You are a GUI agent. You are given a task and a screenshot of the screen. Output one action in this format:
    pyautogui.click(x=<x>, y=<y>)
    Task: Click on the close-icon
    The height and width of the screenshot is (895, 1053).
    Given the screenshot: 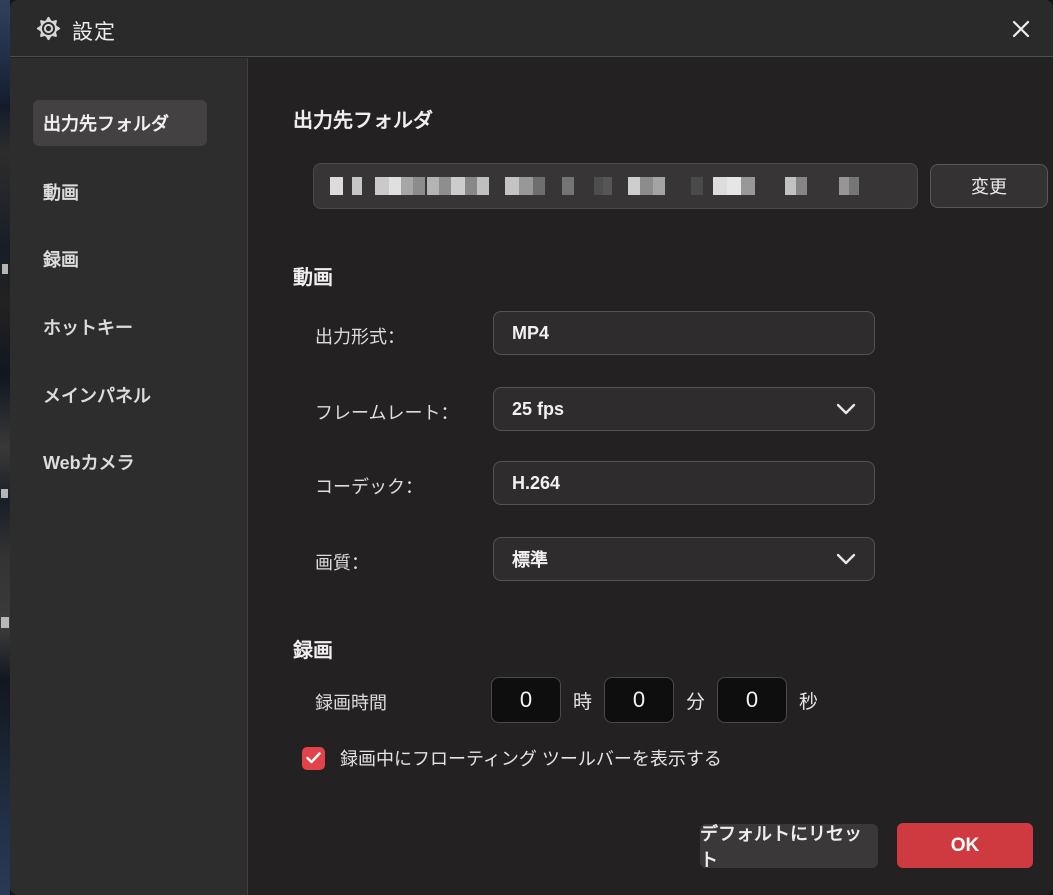 What is the action you would take?
    pyautogui.click(x=1021, y=29)
    